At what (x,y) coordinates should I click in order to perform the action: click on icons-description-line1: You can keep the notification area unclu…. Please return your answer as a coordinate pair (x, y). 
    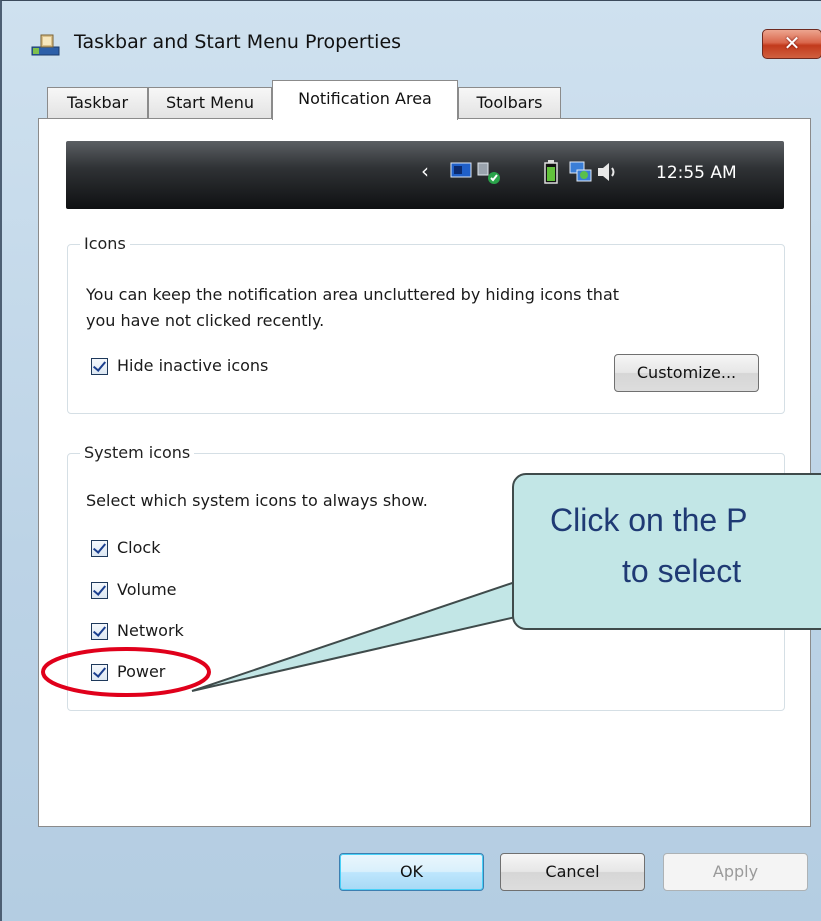
    Looking at the image, I should click on (353, 294).